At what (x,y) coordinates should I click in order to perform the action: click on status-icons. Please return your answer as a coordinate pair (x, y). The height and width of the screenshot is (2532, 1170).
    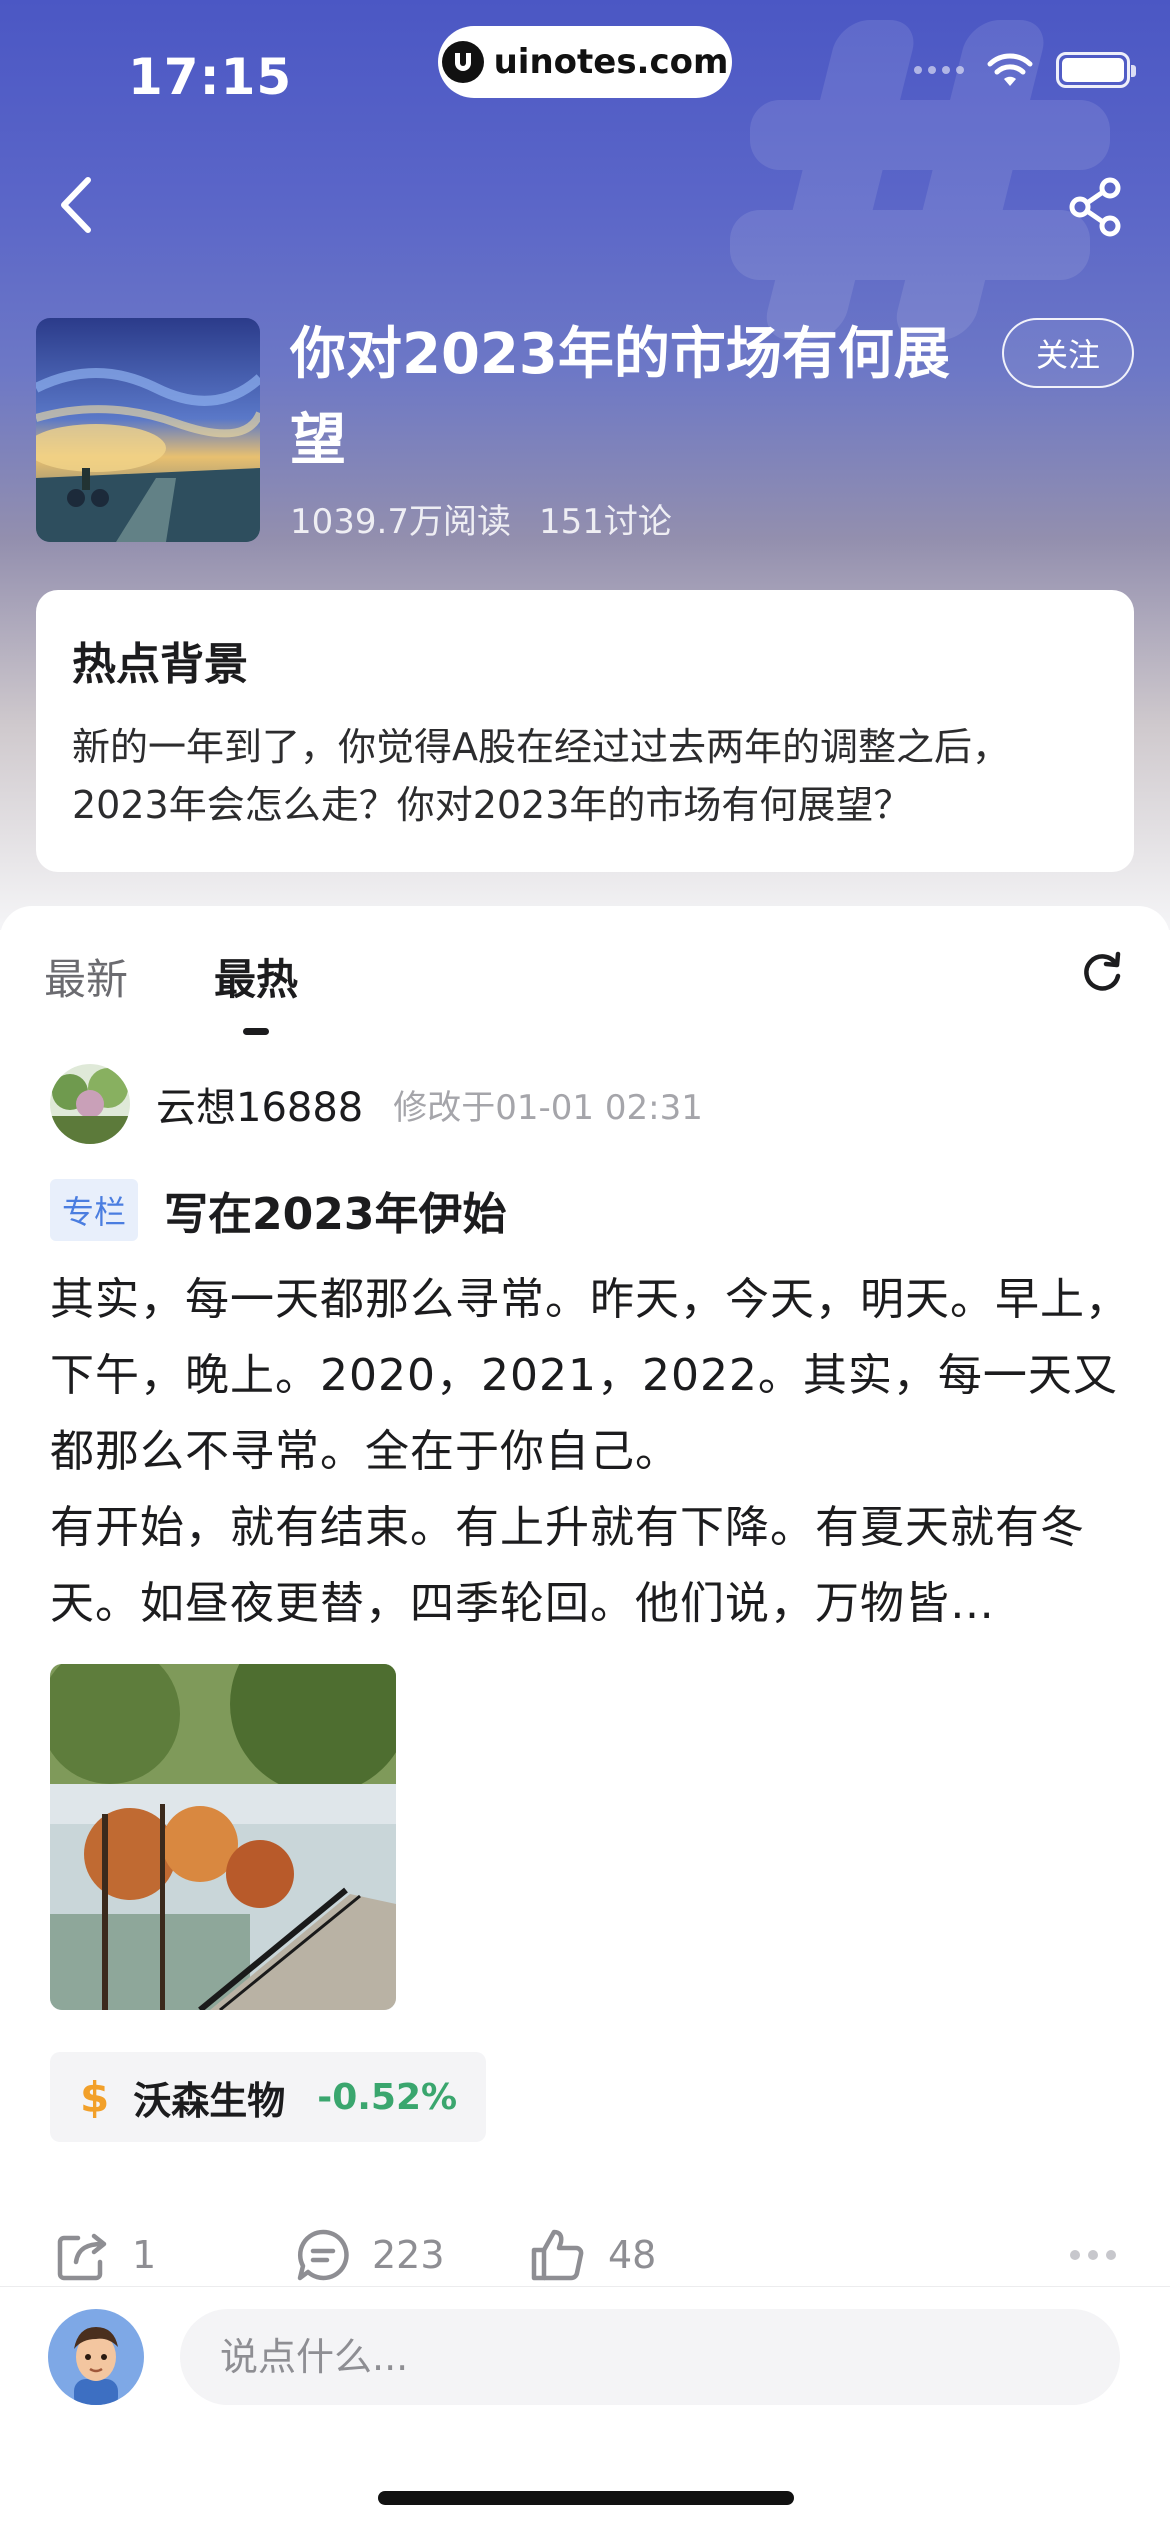
    Looking at the image, I should click on (1025, 70).